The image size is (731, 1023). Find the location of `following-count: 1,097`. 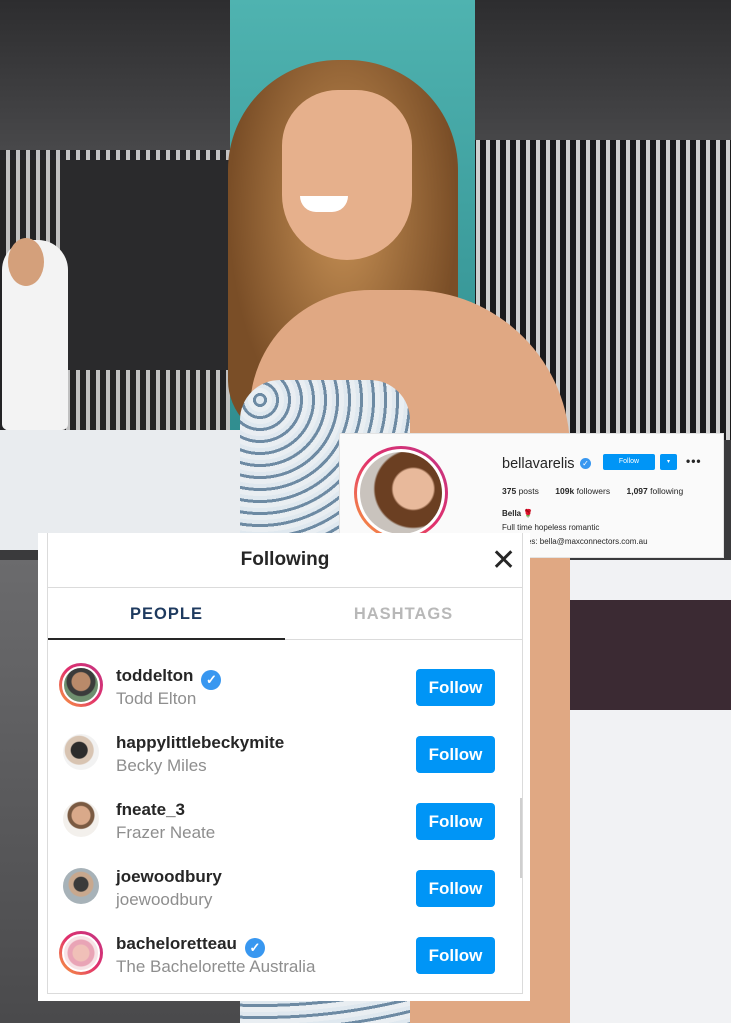

following-count: 1,097 is located at coordinates (637, 491).